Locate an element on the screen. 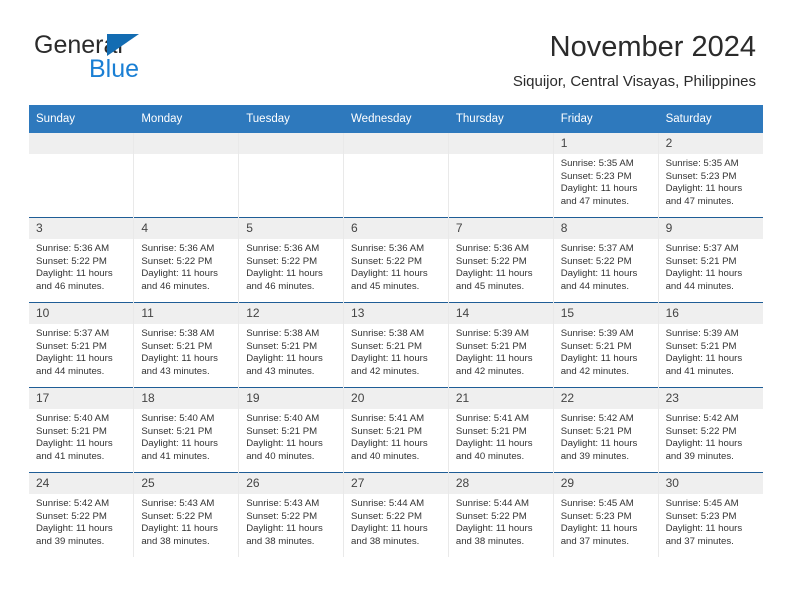 Image resolution: width=792 pixels, height=612 pixels. daylight-text-line2: and 43 minutes. is located at coordinates (175, 371).